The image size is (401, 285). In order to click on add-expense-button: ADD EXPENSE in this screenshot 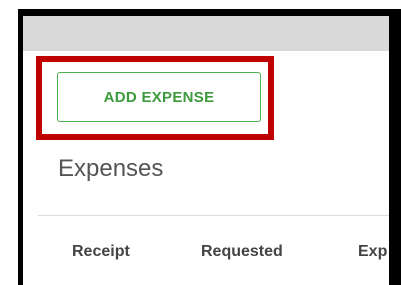, I will do `click(159, 97)`.